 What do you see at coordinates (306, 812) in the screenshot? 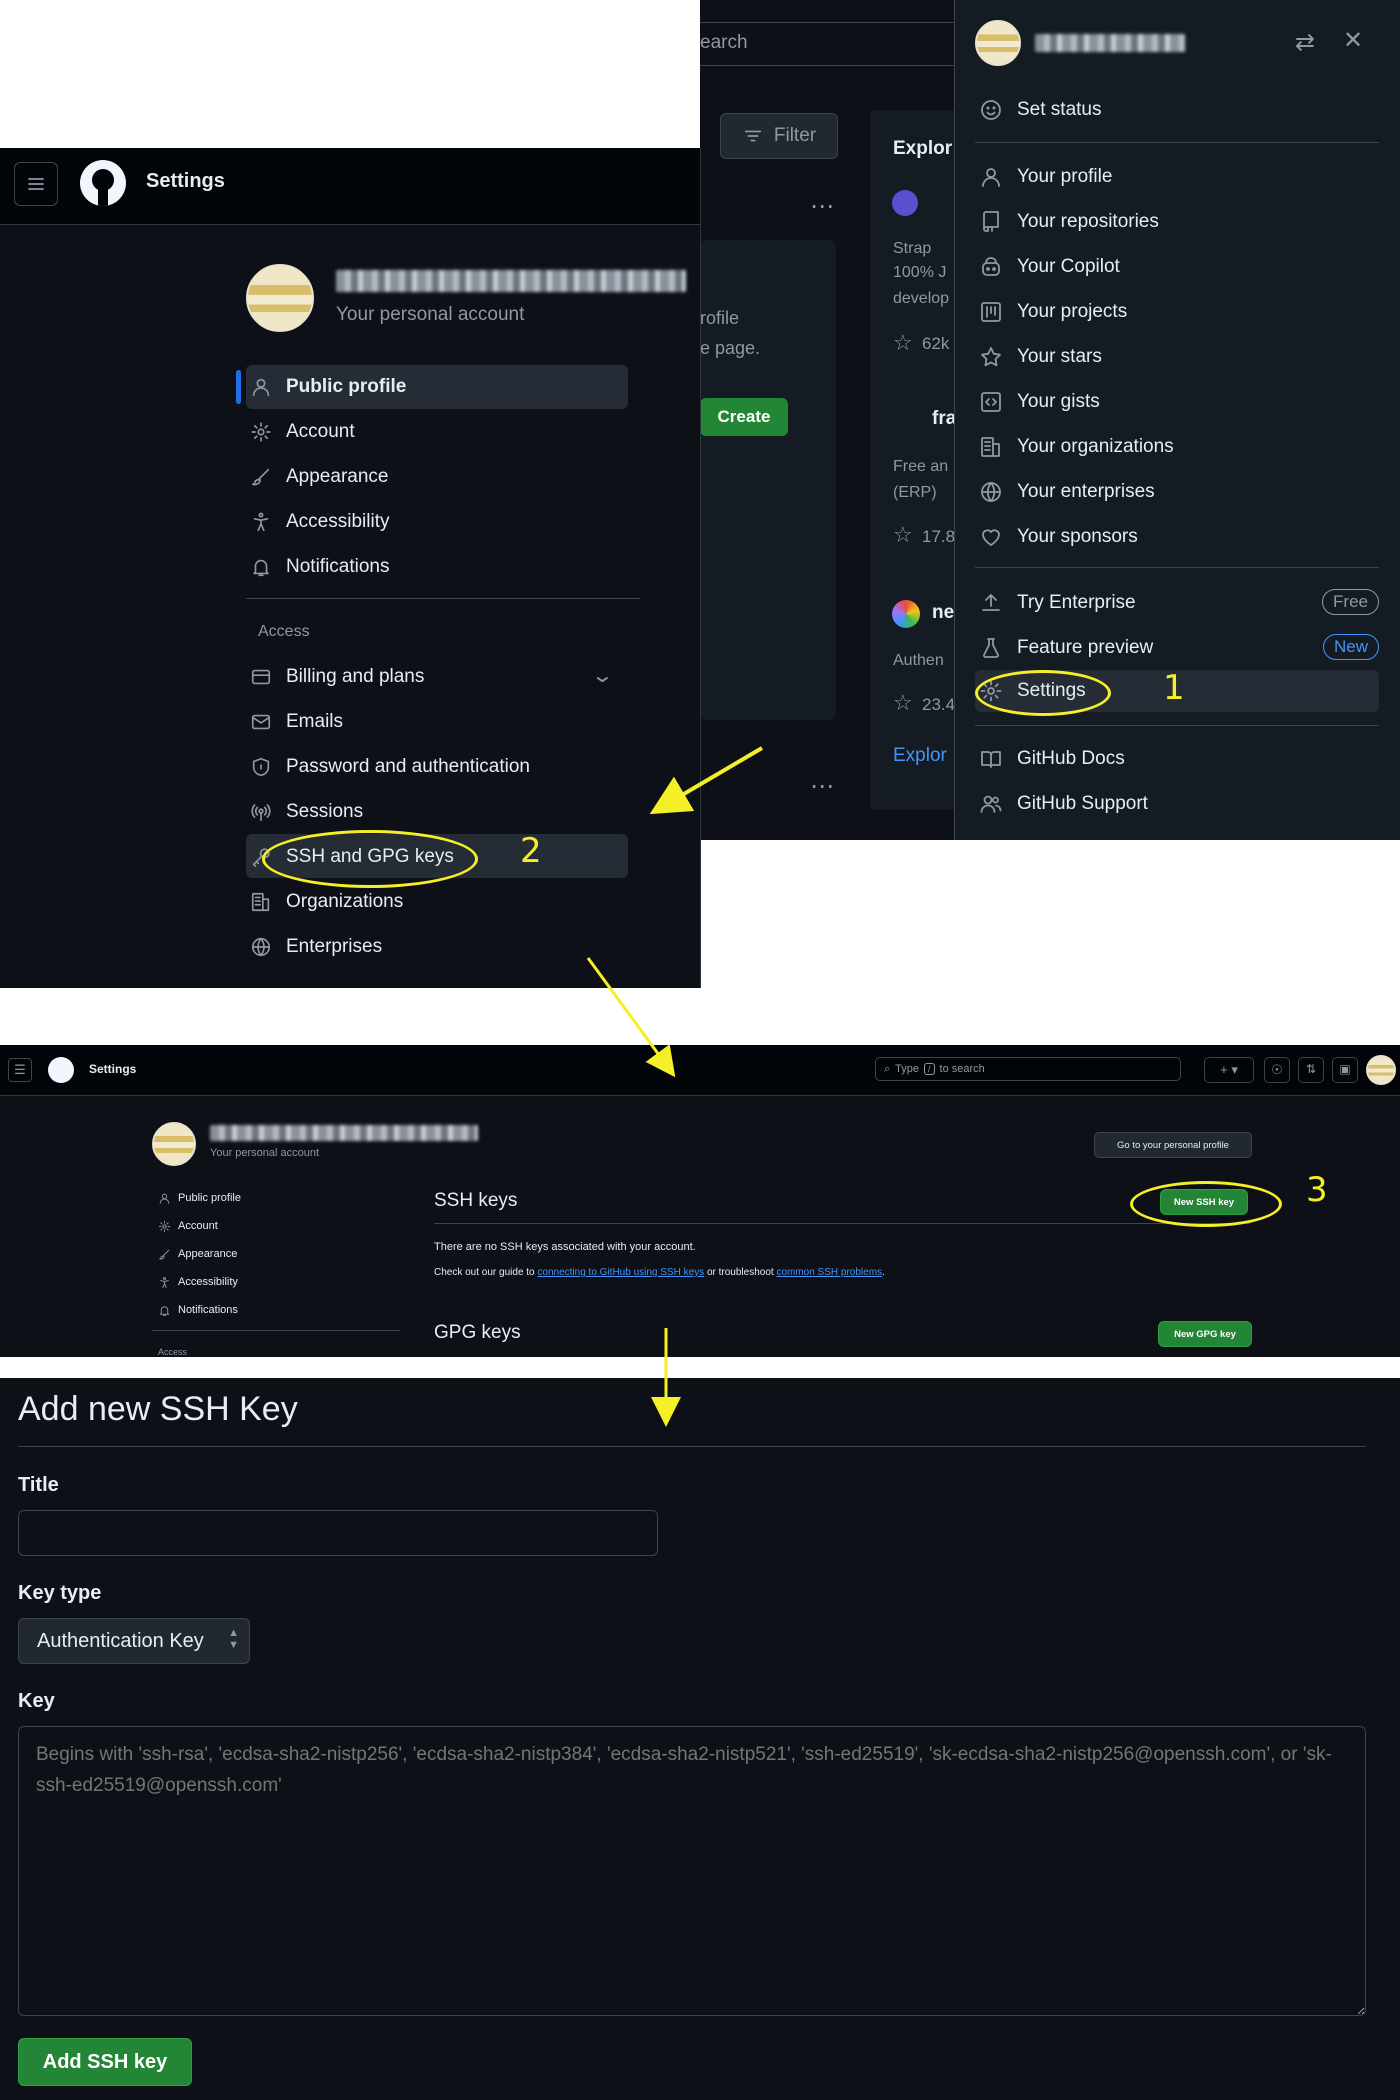
I see `sidebar-item-sessions: Sessions` at bounding box center [306, 812].